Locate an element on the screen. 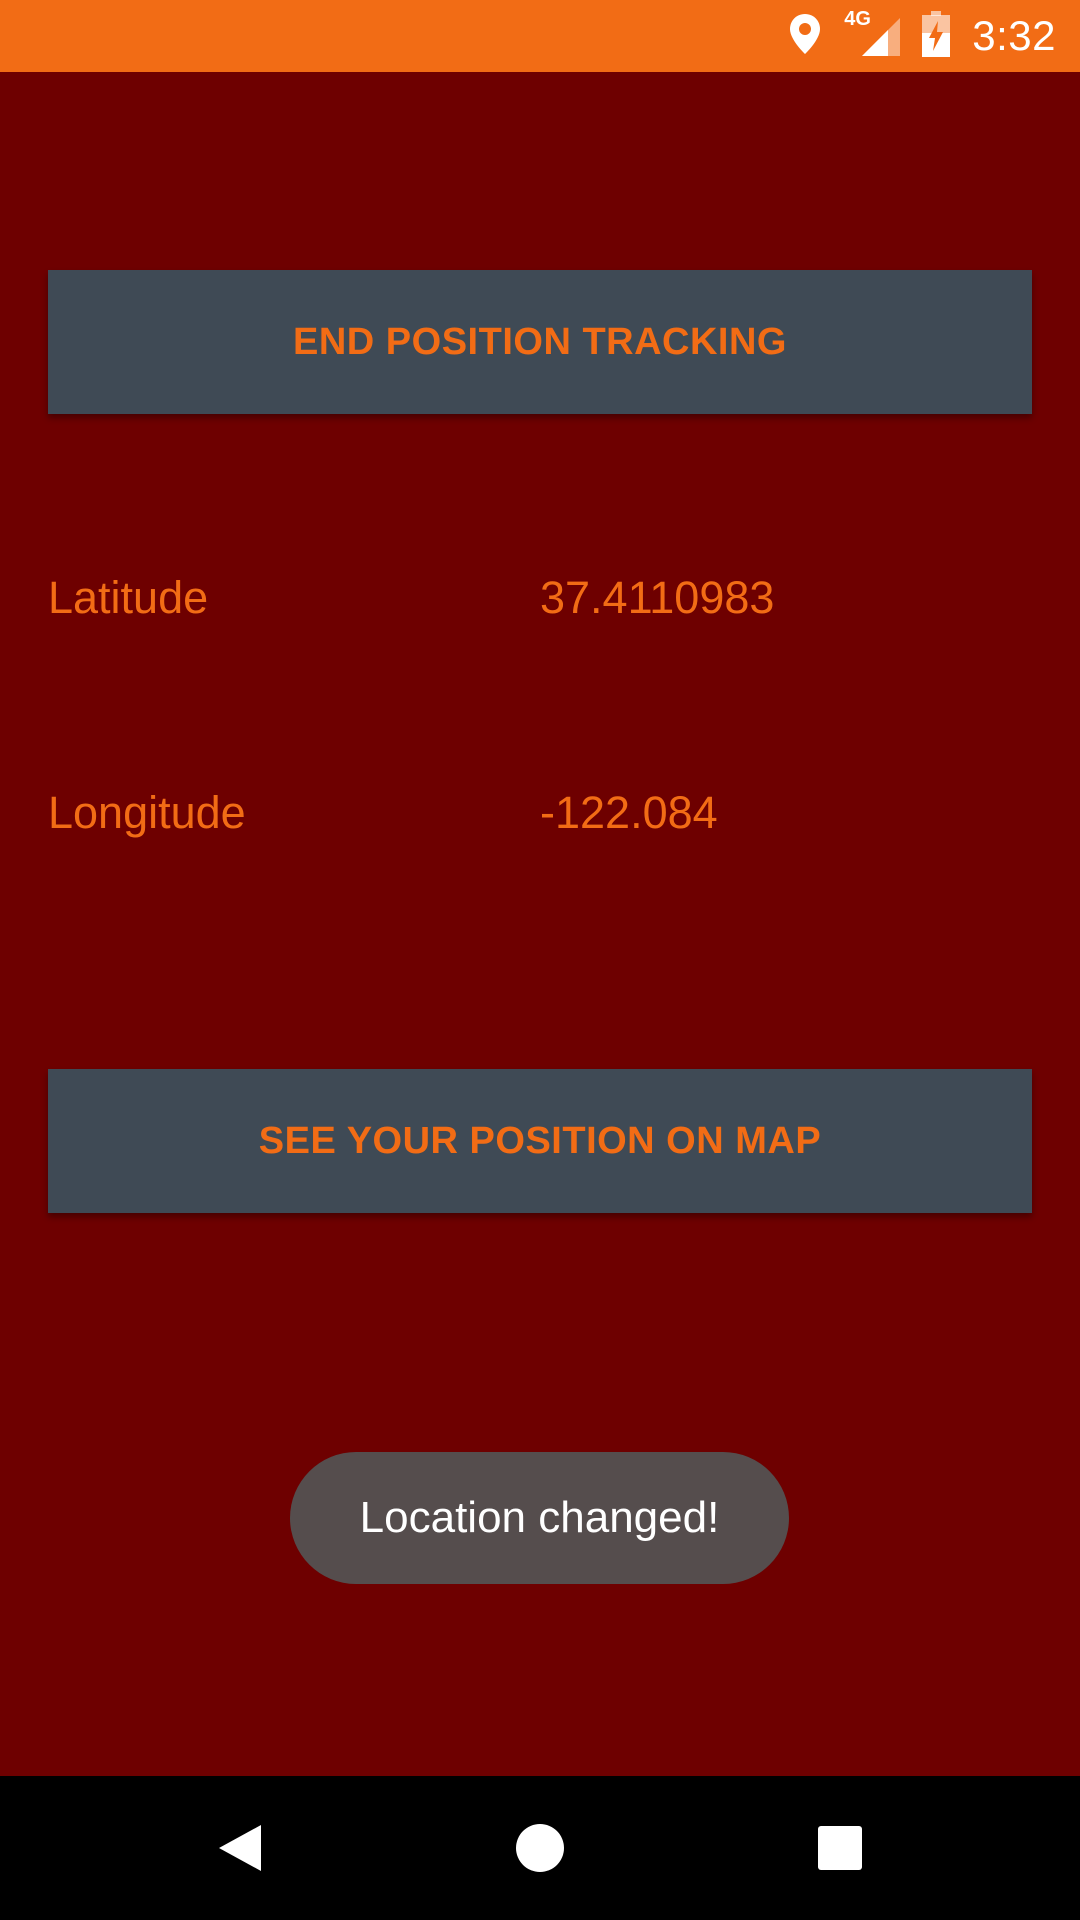 This screenshot has width=1080, height=1920. home-icon is located at coordinates (540, 1848).